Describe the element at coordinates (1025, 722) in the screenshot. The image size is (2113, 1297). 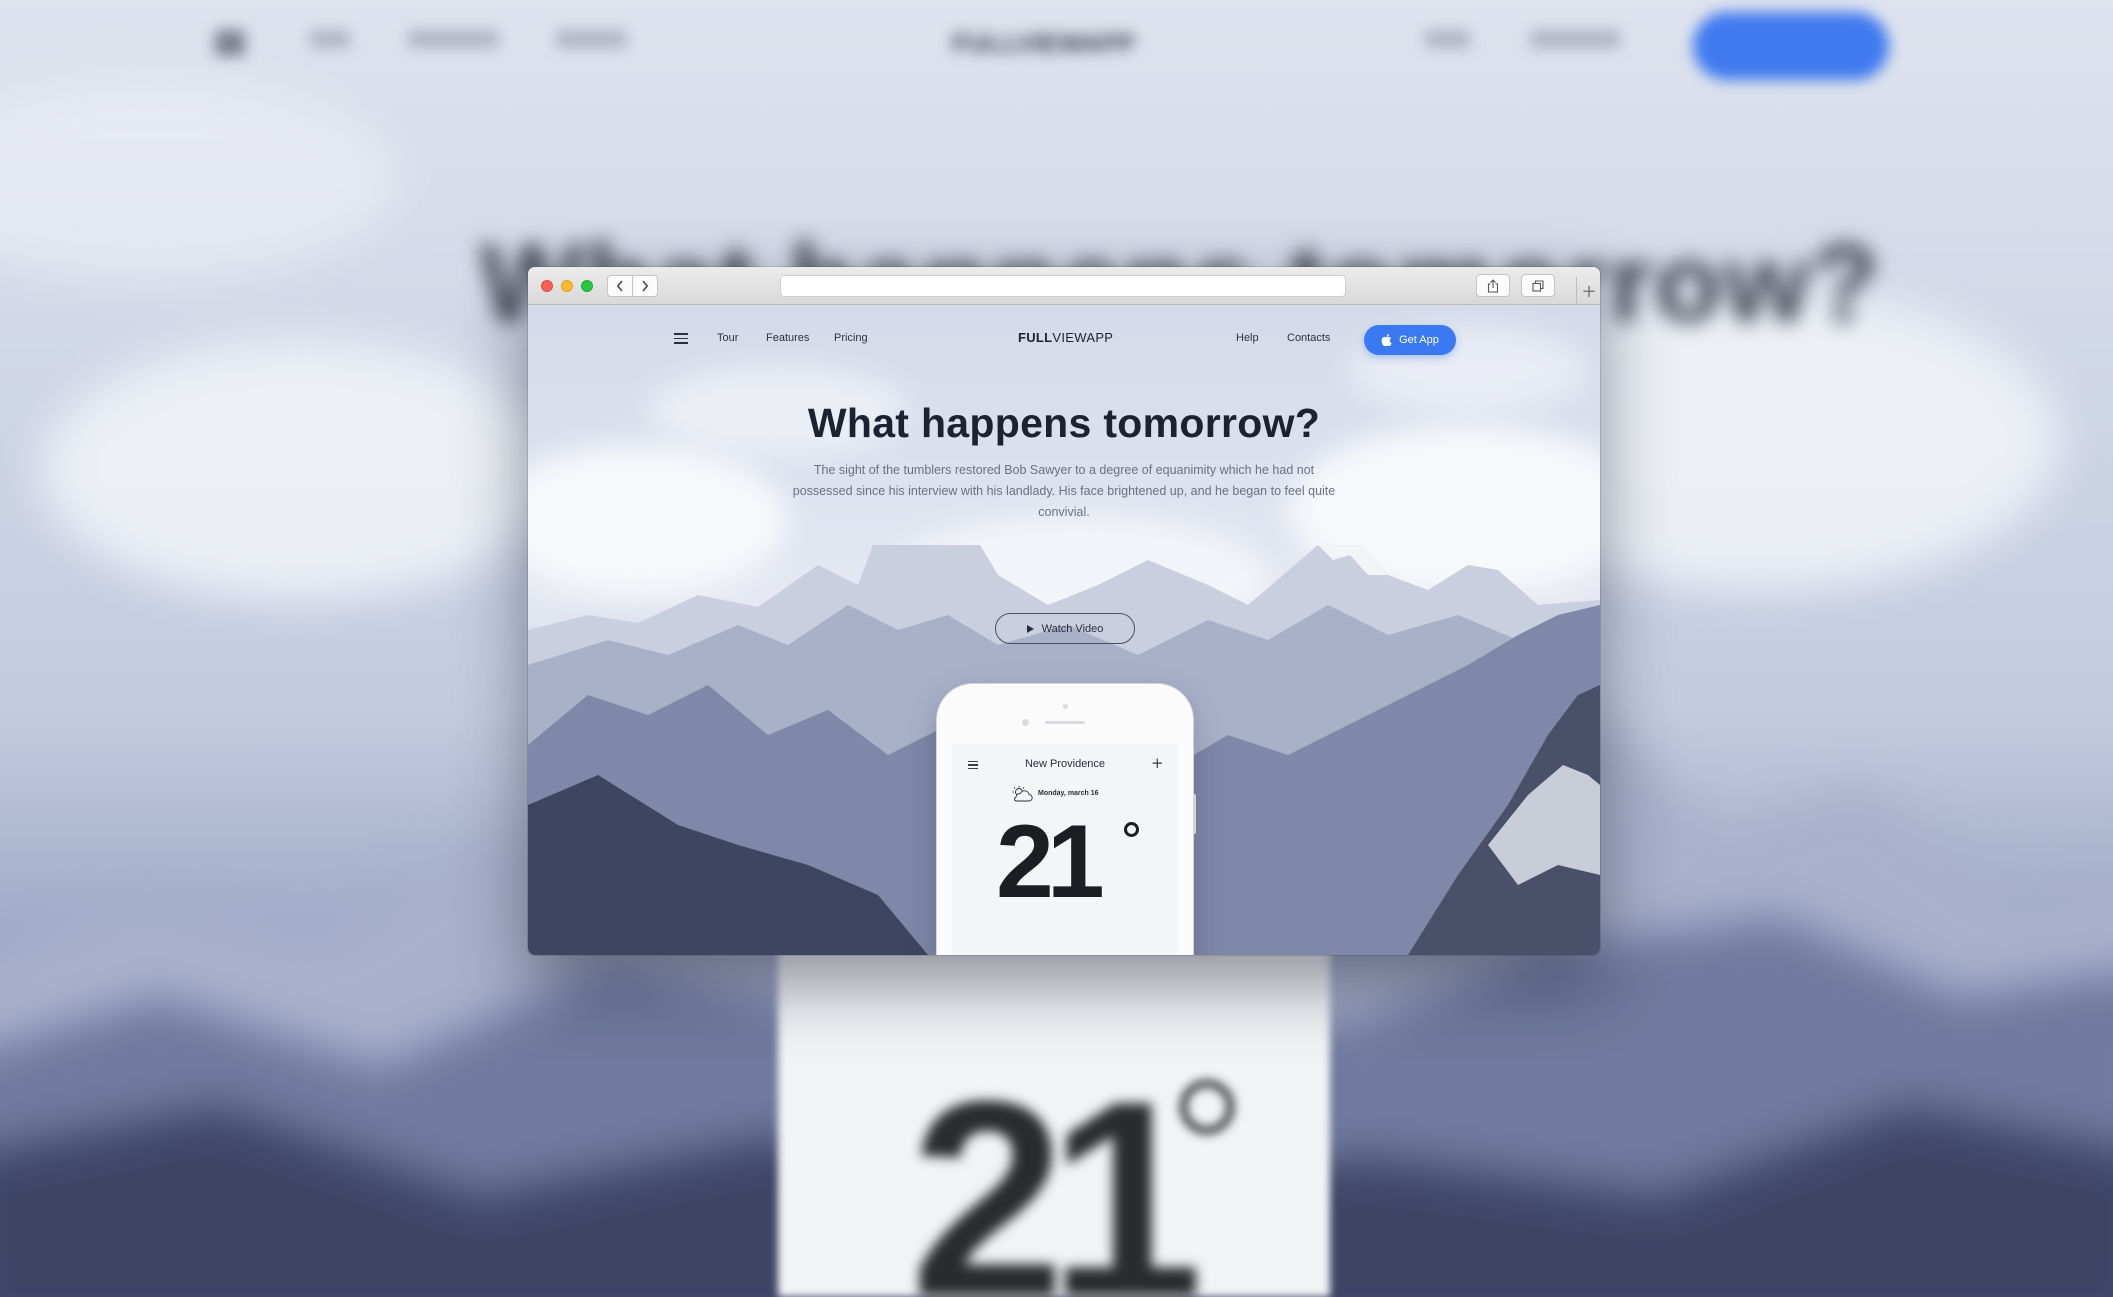
I see `phone-camera` at that location.